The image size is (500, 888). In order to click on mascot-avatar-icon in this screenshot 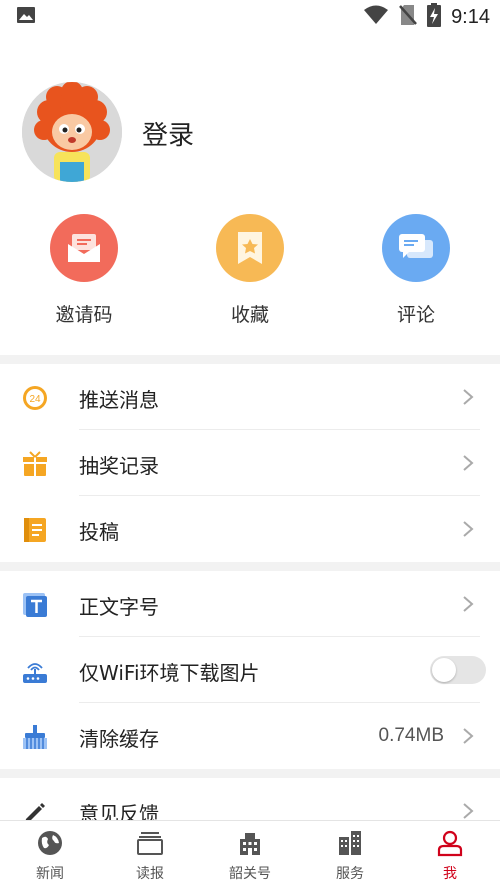, I will do `click(72, 132)`.